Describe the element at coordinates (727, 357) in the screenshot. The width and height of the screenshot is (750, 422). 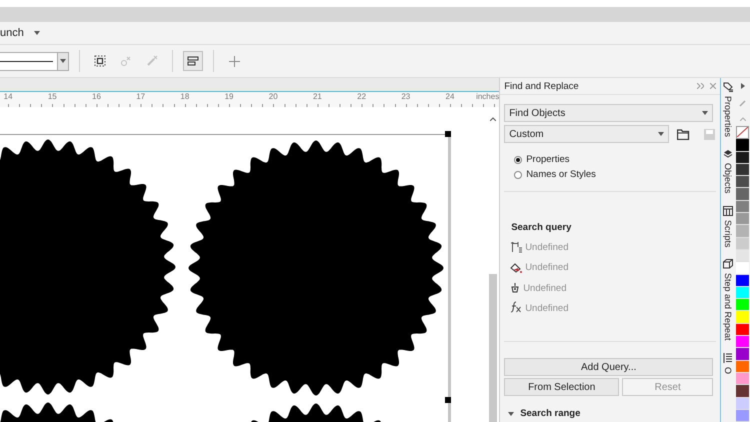
I see `list-icon` at that location.